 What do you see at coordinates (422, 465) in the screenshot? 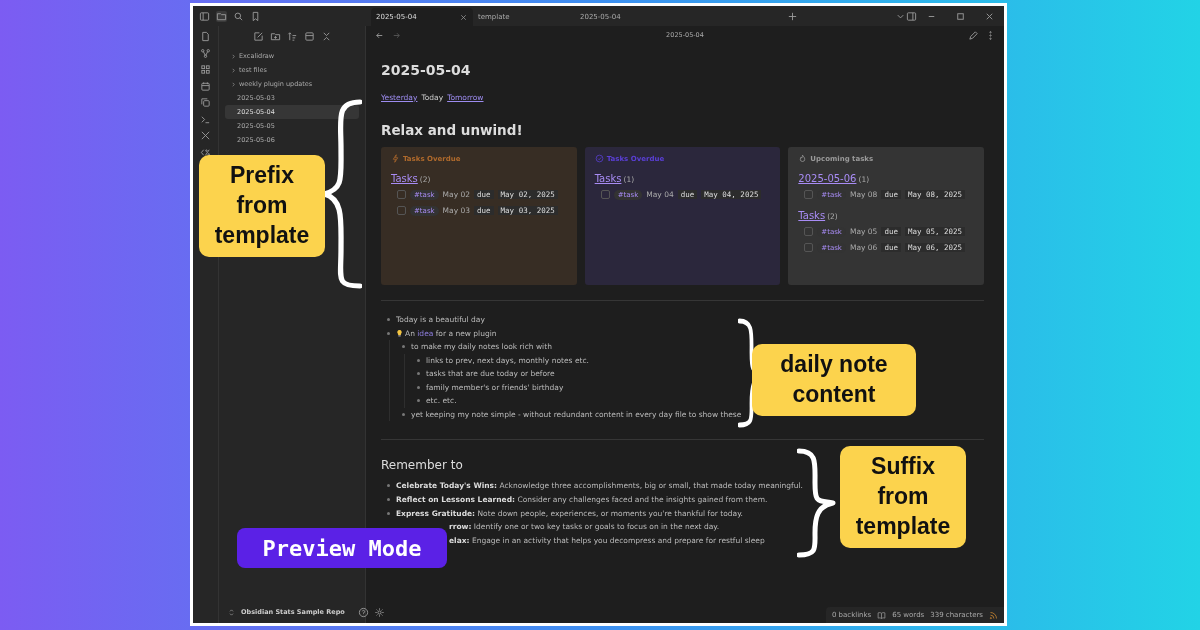
I see `section-heading: Remember to` at bounding box center [422, 465].